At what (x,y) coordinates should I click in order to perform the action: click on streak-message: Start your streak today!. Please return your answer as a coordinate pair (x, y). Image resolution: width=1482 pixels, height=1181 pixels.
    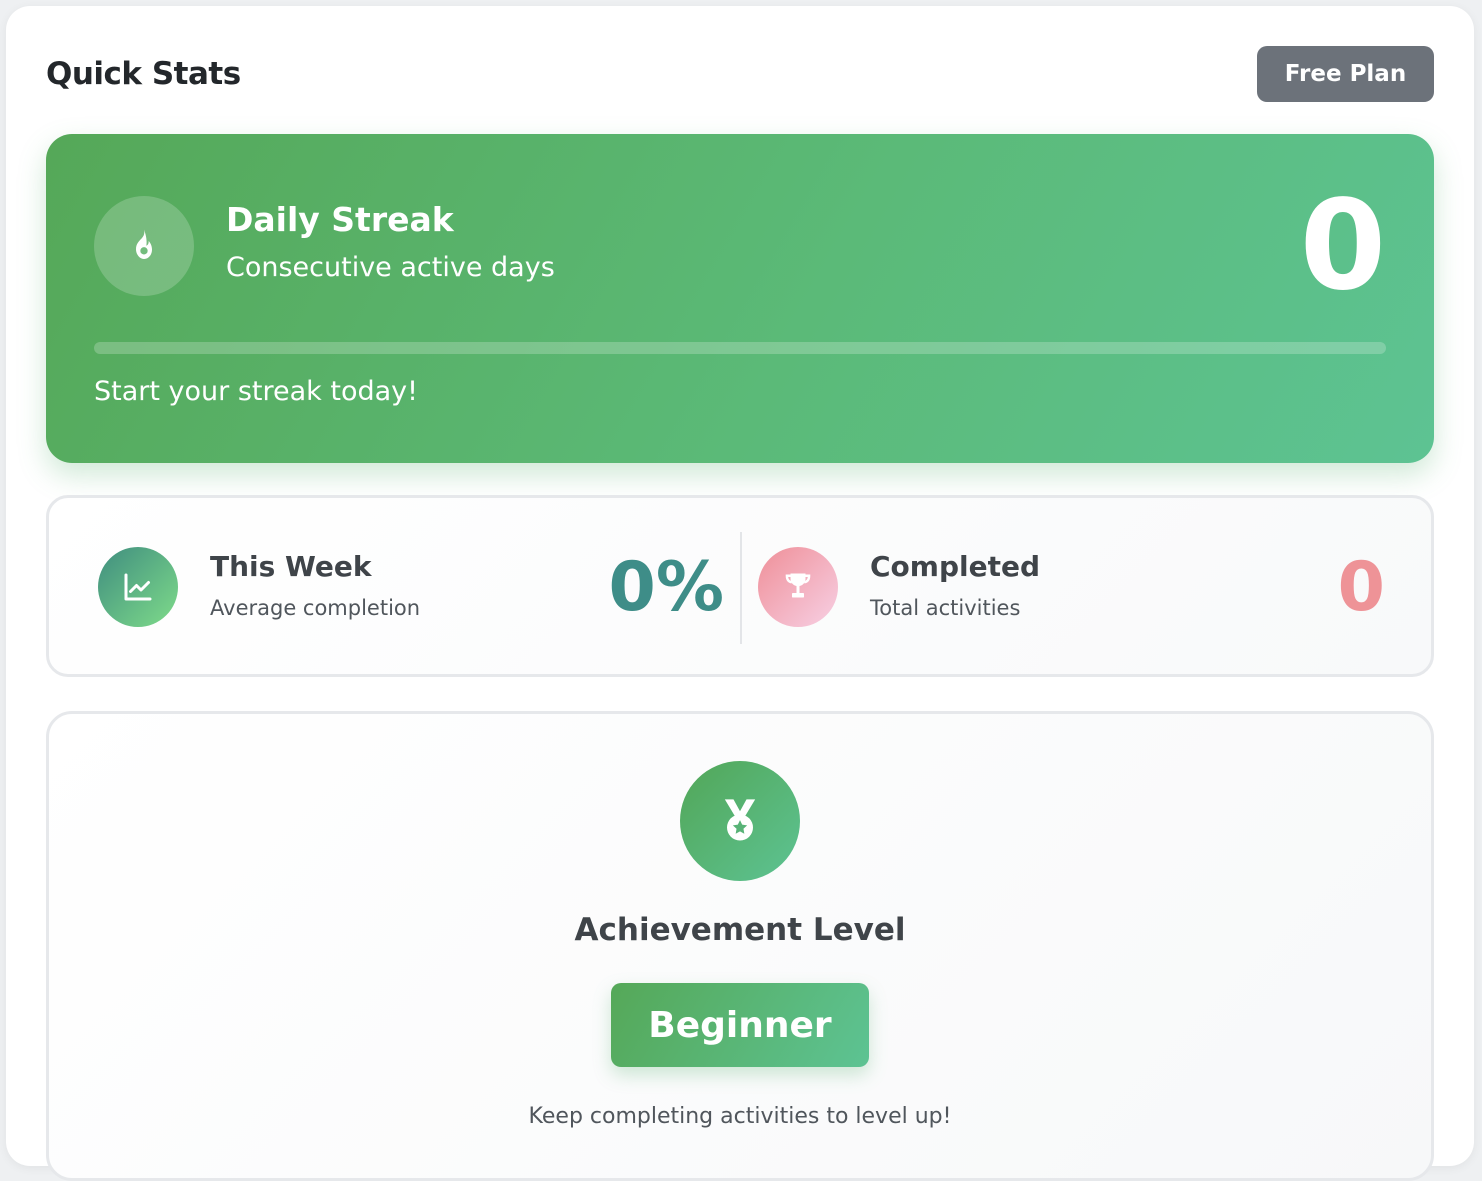
    Looking at the image, I should click on (256, 391).